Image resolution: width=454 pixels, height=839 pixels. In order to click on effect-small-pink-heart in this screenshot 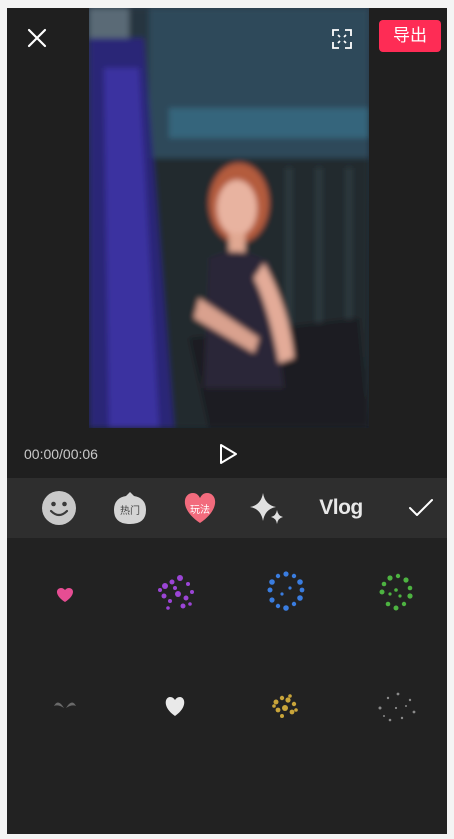, I will do `click(65, 593)`.